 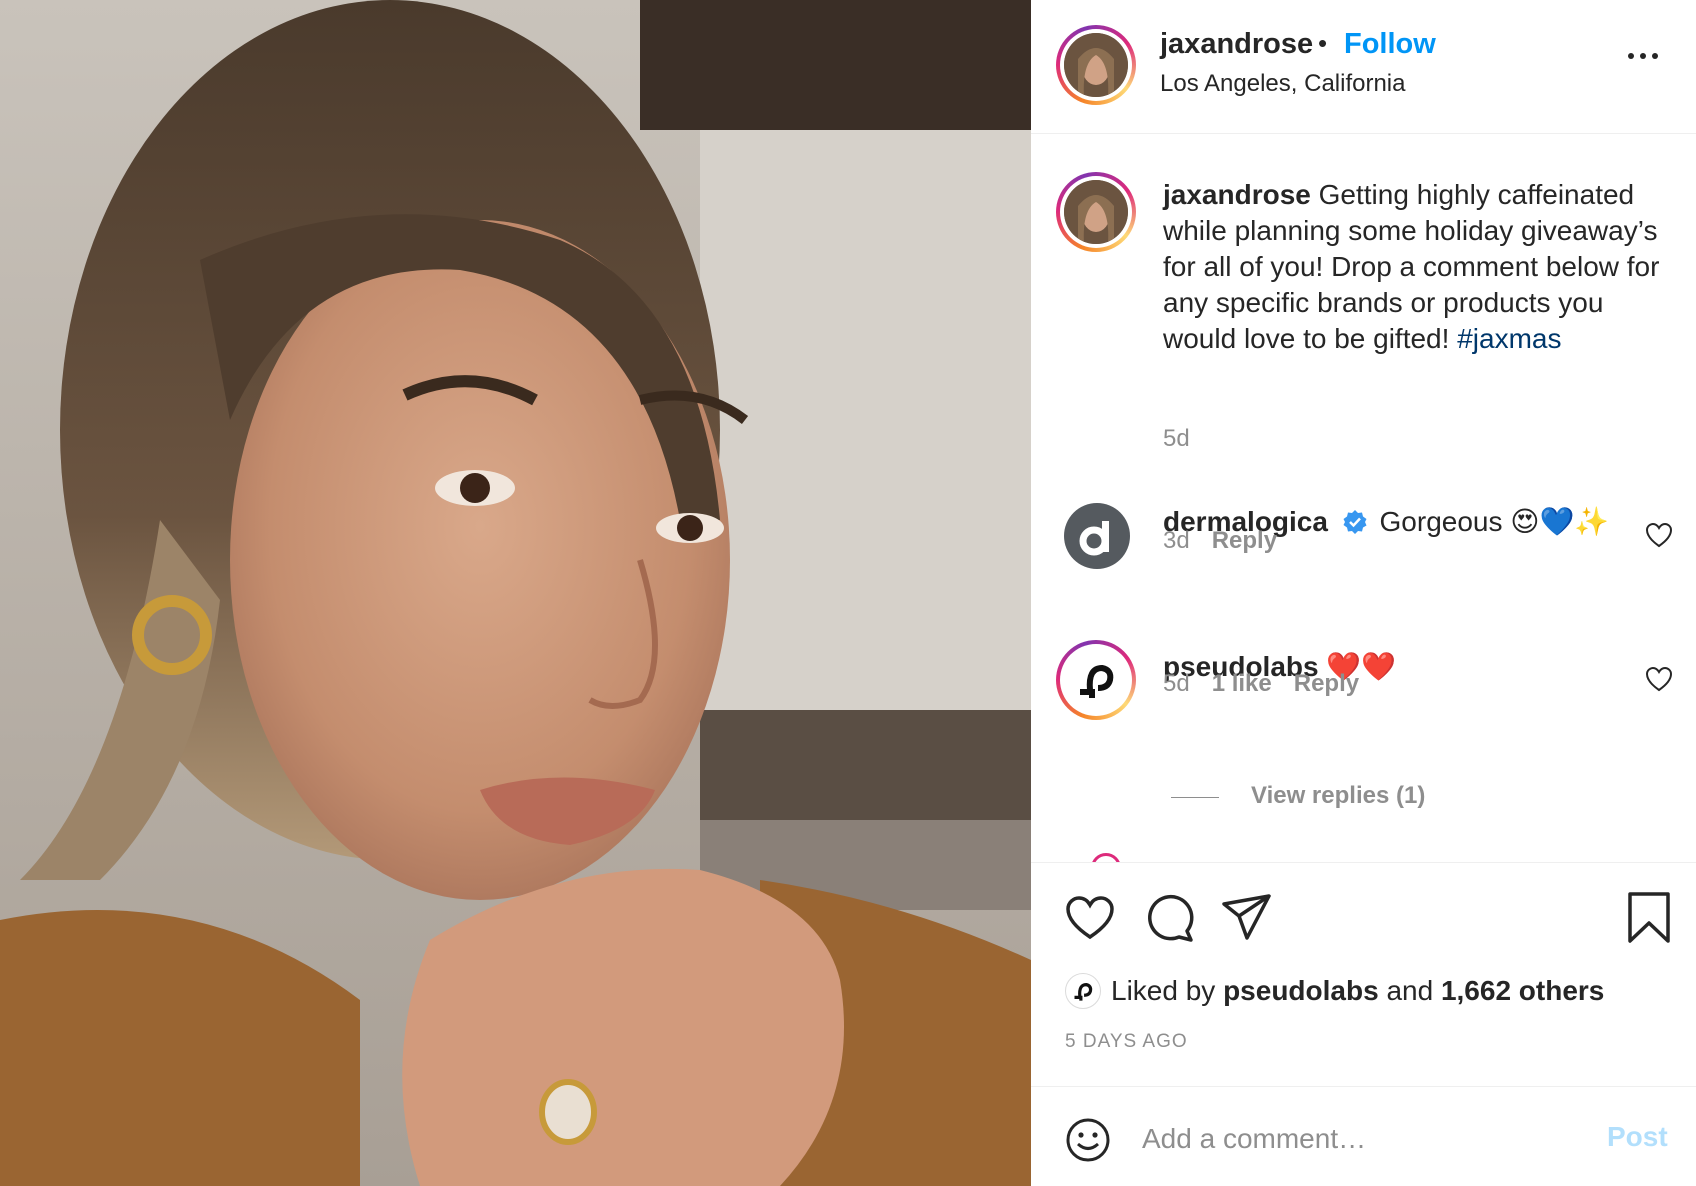 What do you see at coordinates (1355, 522) in the screenshot?
I see `verified-badge-icon` at bounding box center [1355, 522].